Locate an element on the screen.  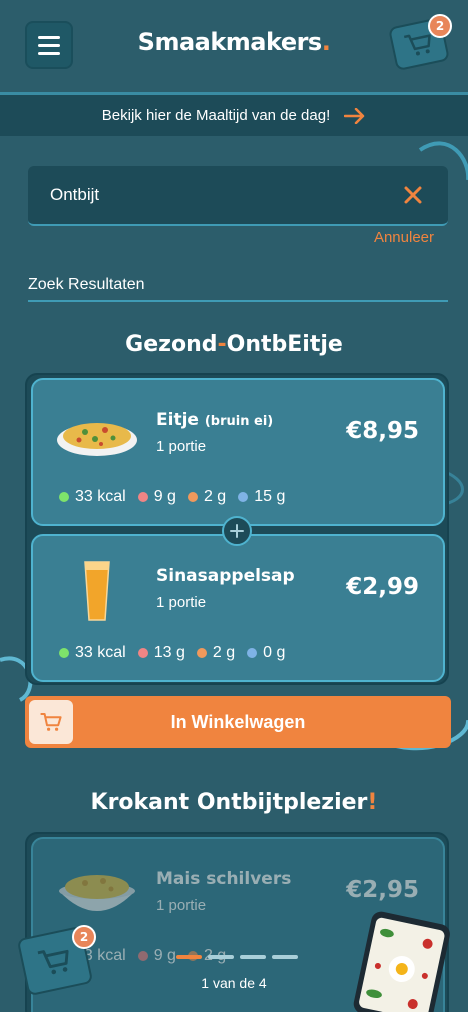
nutrition-4: 15 g is located at coordinates (261, 497).